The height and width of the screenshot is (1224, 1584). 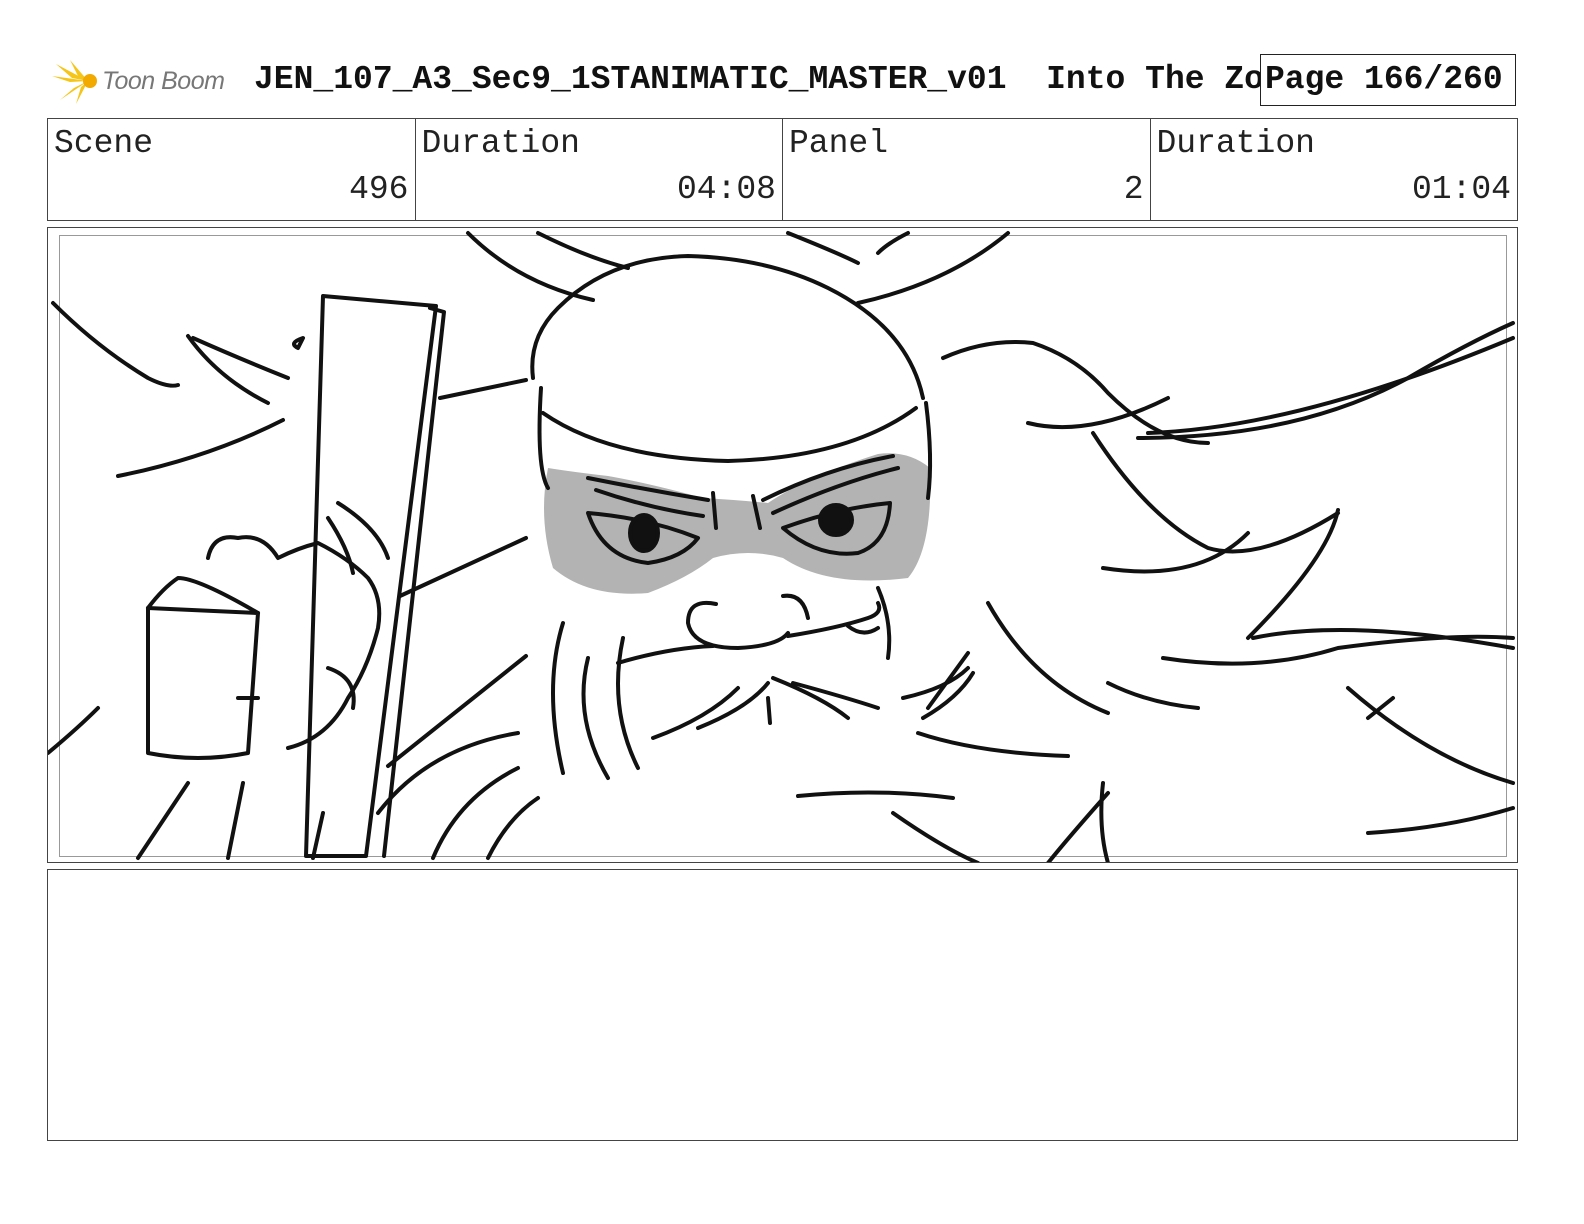 I want to click on helmet-brim, so click(x=729, y=434).